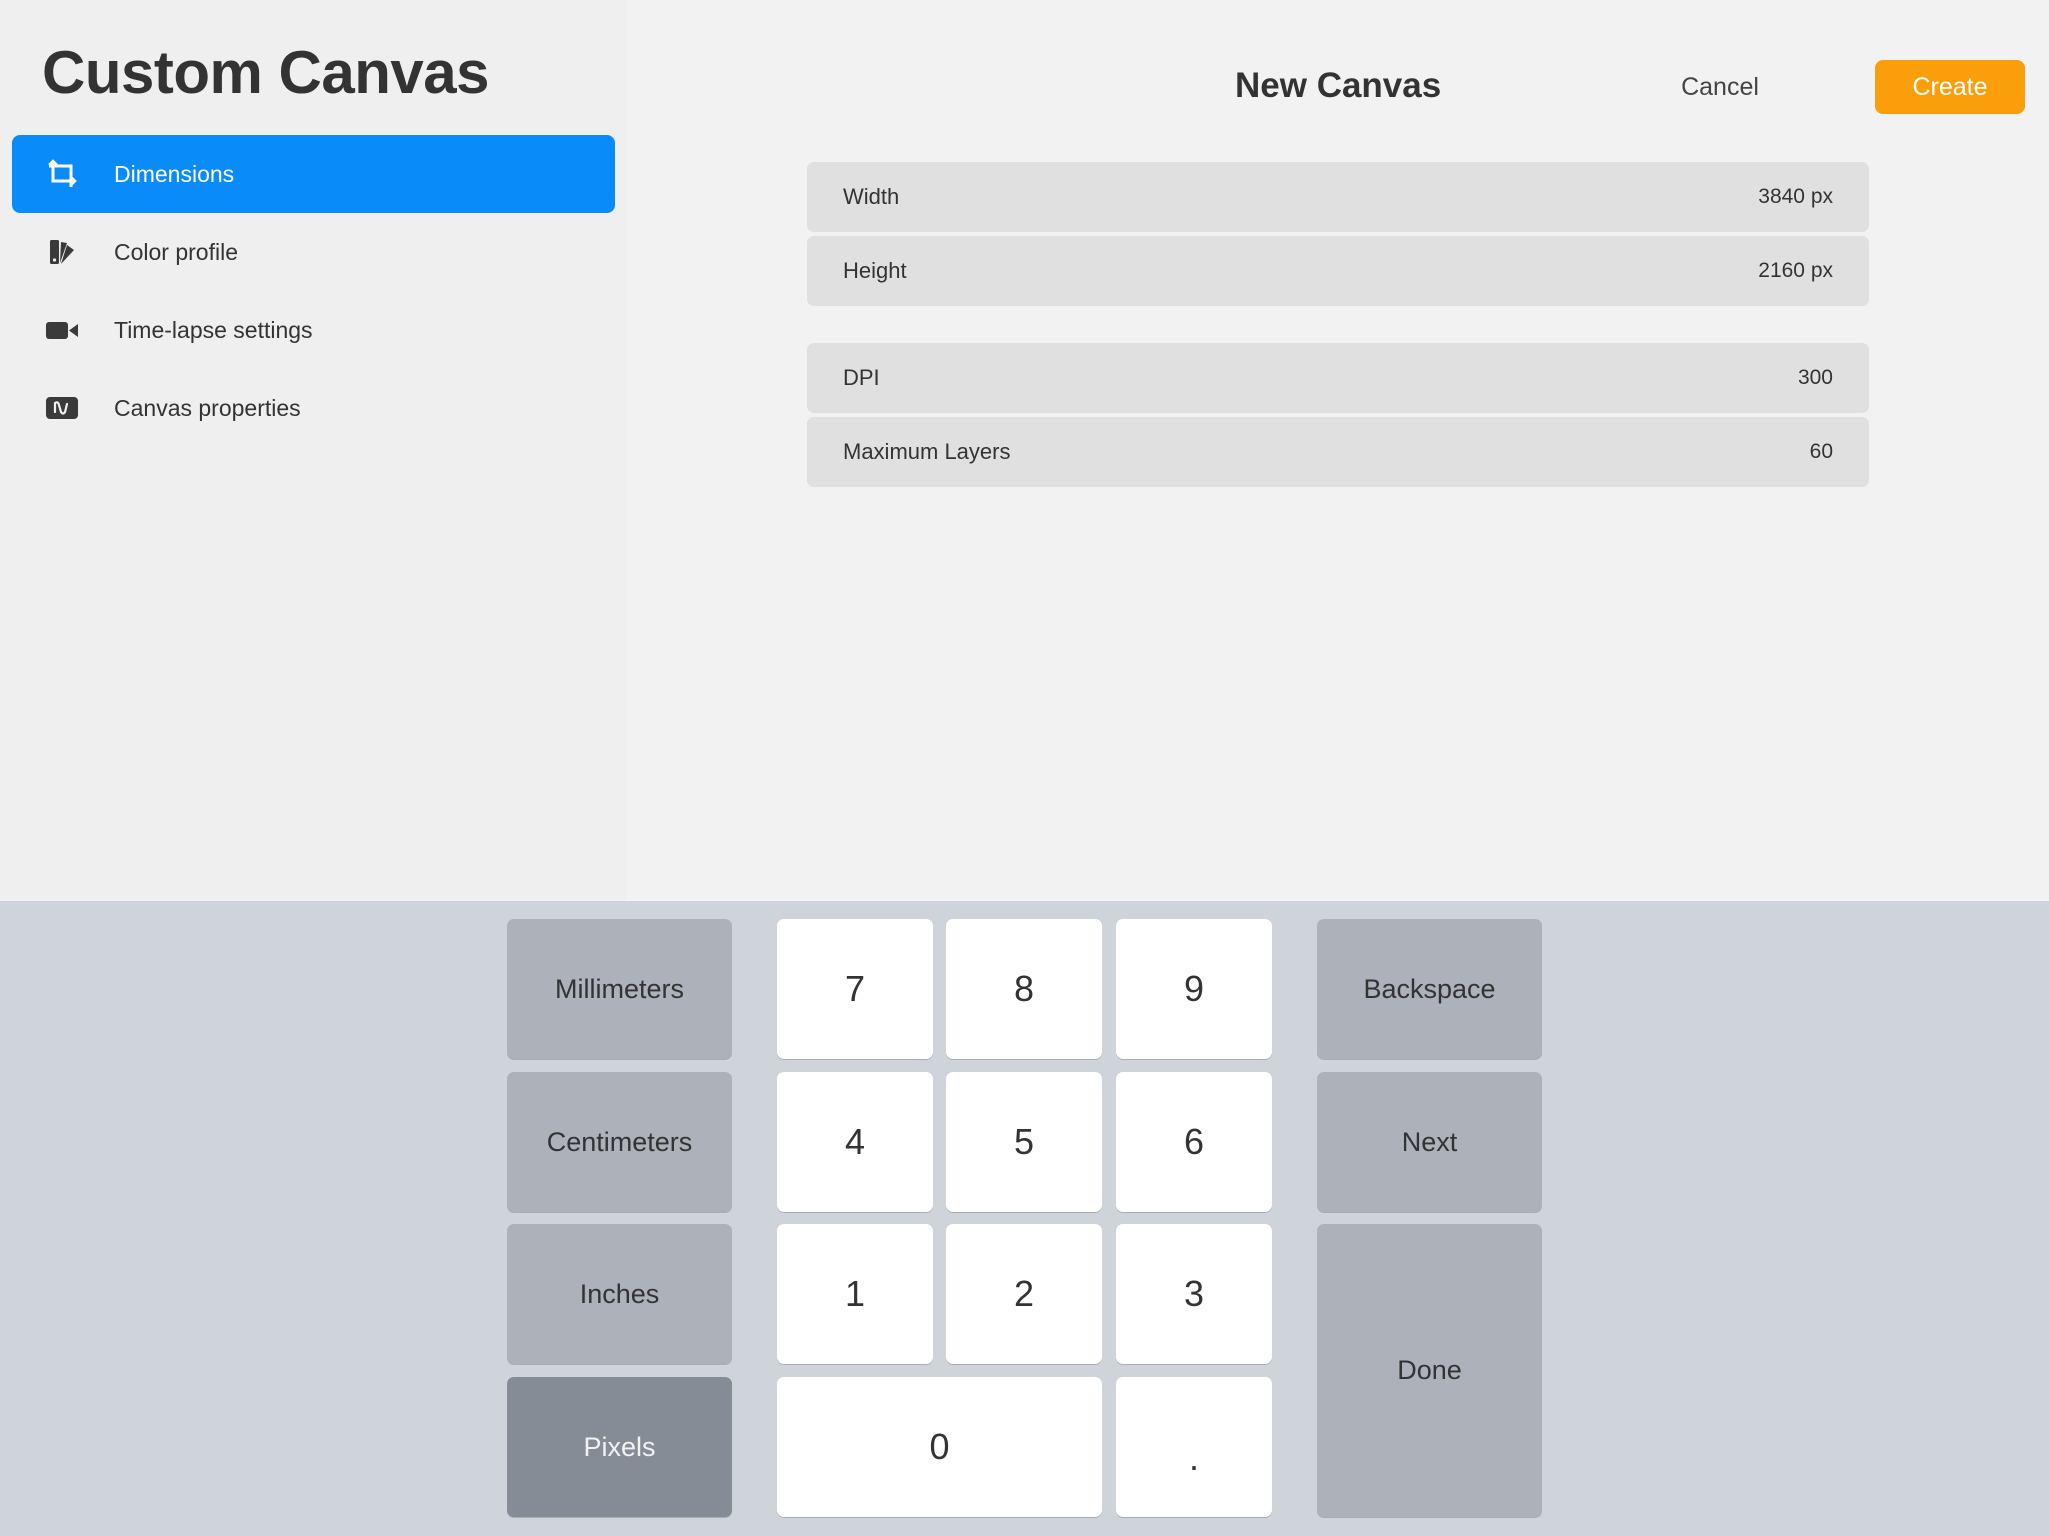 The height and width of the screenshot is (1536, 2049). What do you see at coordinates (1338, 85) in the screenshot?
I see `page-title: New Canvas` at bounding box center [1338, 85].